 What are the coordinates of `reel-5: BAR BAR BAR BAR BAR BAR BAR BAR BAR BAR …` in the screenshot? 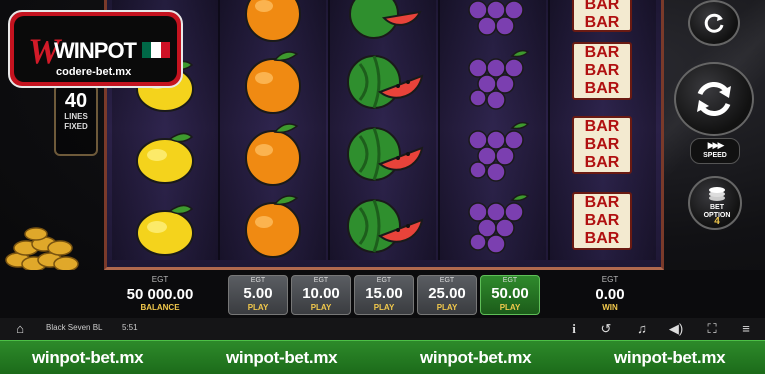 It's located at (603, 130).